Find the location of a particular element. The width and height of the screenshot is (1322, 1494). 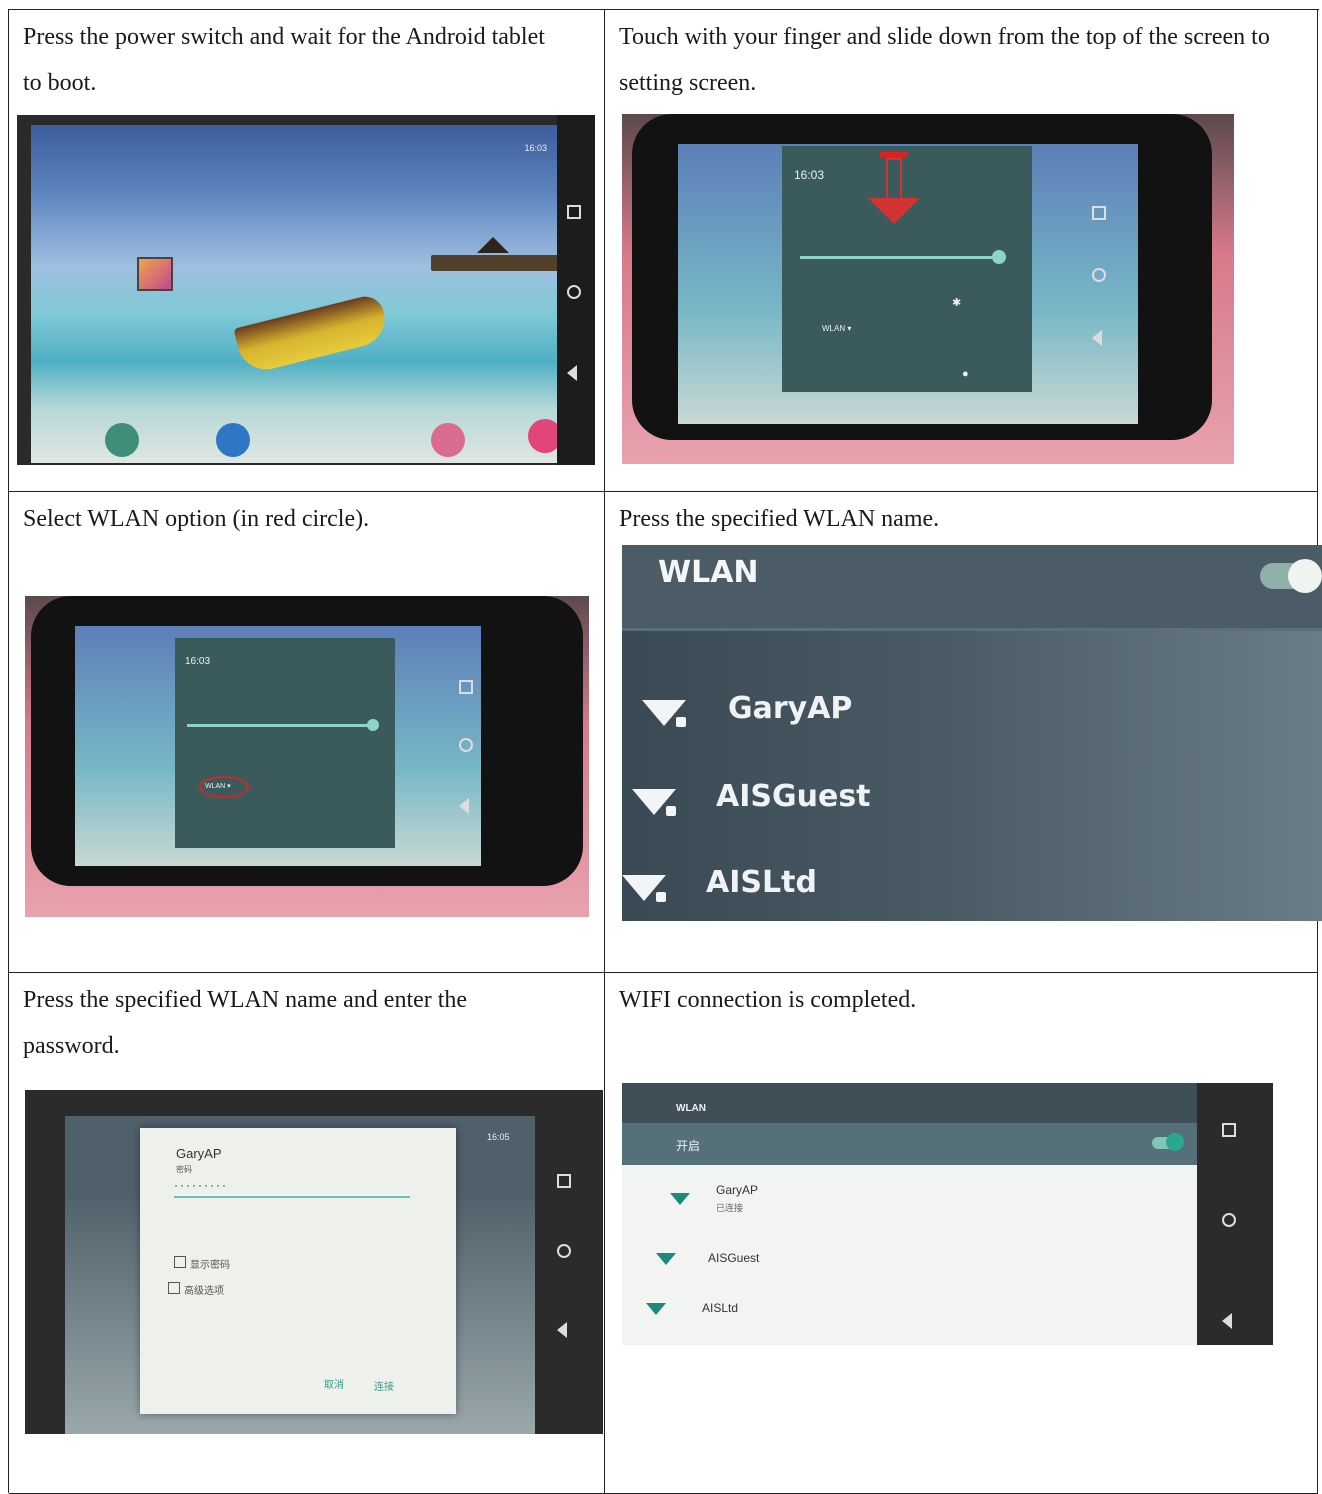

dialog-title: GaryAP is located at coordinates (199, 1153).